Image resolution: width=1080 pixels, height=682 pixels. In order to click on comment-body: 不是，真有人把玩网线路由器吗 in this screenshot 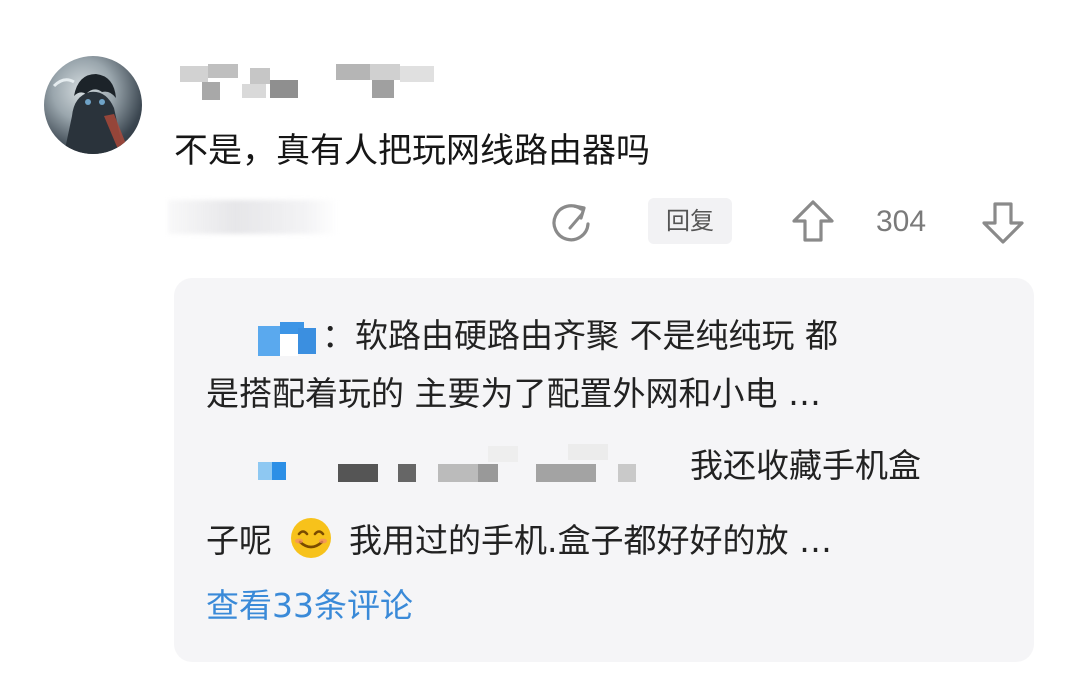, I will do `click(412, 151)`.